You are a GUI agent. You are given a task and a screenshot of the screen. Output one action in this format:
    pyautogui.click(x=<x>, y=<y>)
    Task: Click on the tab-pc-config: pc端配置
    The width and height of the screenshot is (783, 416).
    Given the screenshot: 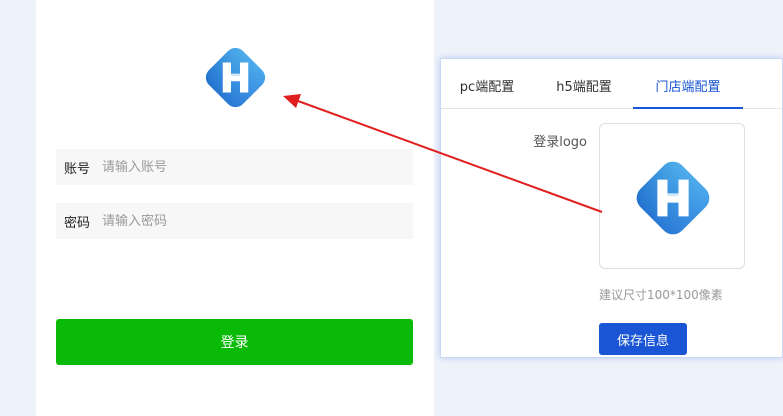 What is the action you would take?
    pyautogui.click(x=487, y=83)
    